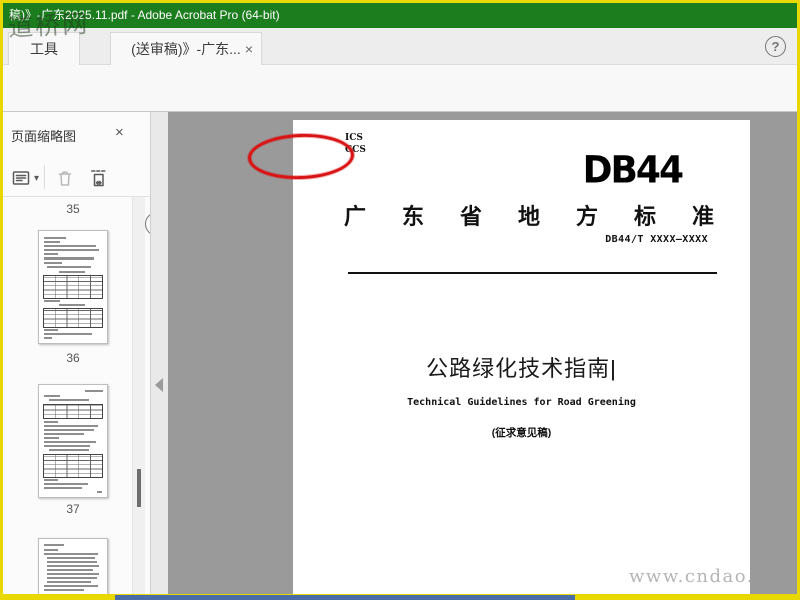 Image resolution: width=800 pixels, height=600 pixels. What do you see at coordinates (138, 395) in the screenshot?
I see `panel-scrollbar` at bounding box center [138, 395].